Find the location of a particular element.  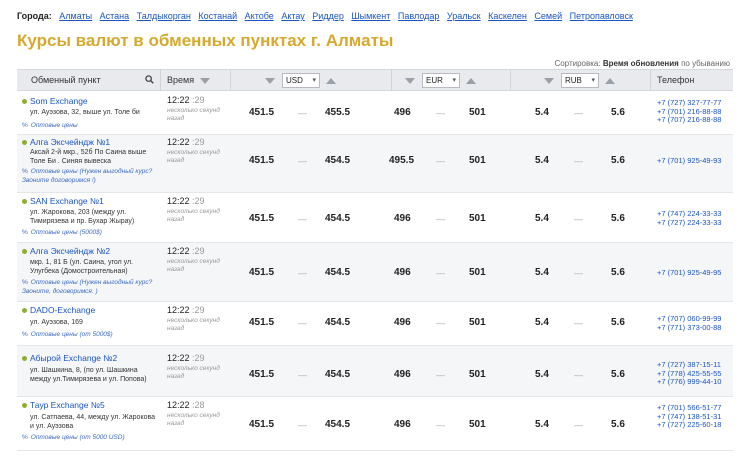

phone-link: +7 (727) 225-60-18 is located at coordinates (689, 424).